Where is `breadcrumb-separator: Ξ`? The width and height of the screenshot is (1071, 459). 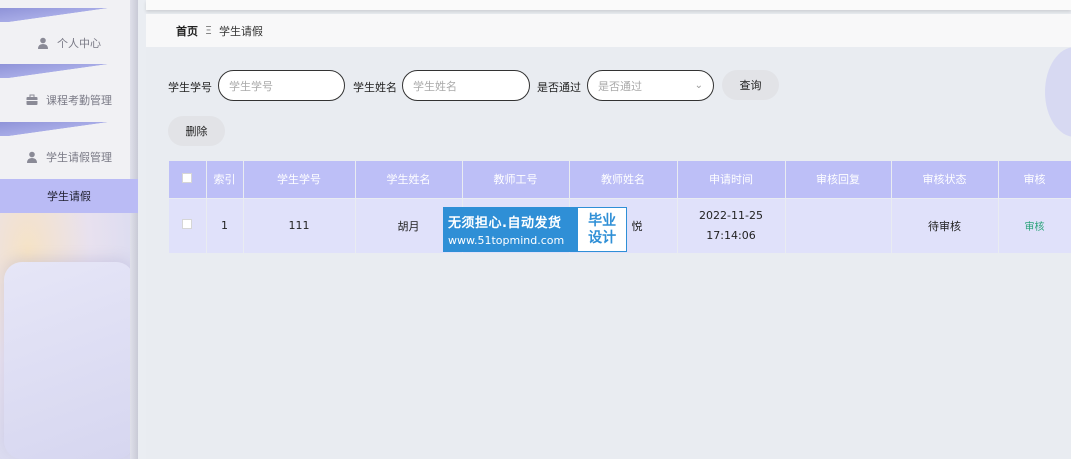 breadcrumb-separator: Ξ is located at coordinates (208, 30).